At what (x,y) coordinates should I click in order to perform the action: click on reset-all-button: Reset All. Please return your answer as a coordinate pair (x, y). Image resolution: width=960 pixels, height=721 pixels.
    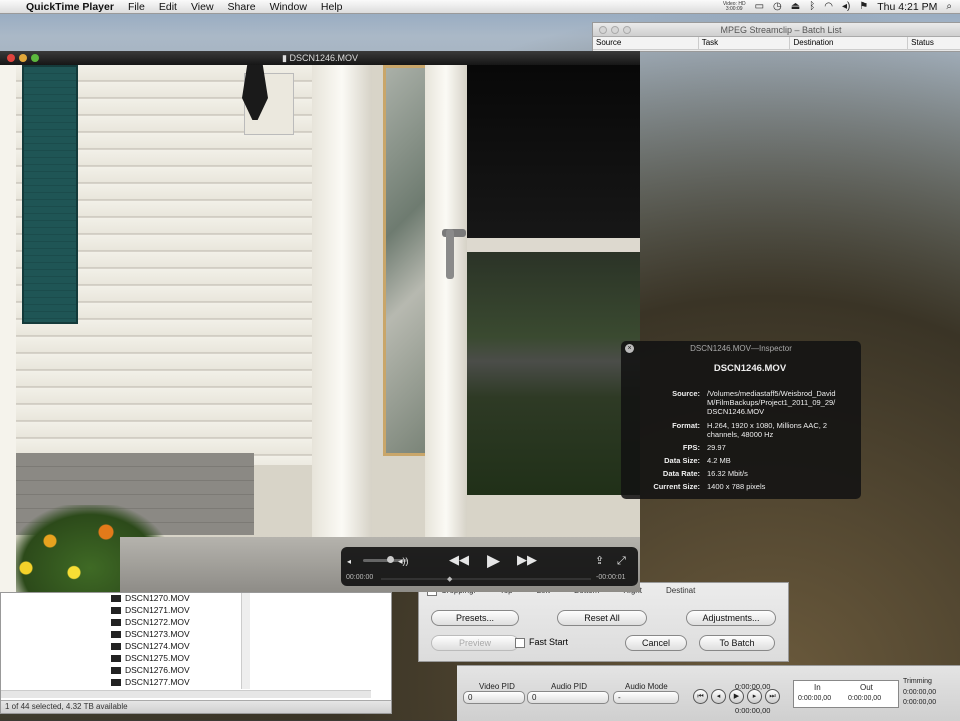
    Looking at the image, I should click on (602, 618).